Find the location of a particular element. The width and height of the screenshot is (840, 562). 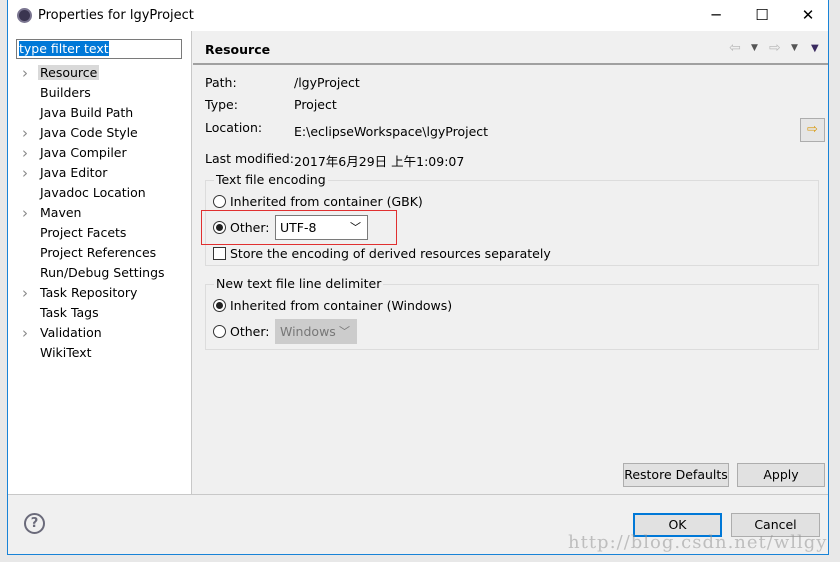

tree-item: Project Facets is located at coordinates (99, 233).